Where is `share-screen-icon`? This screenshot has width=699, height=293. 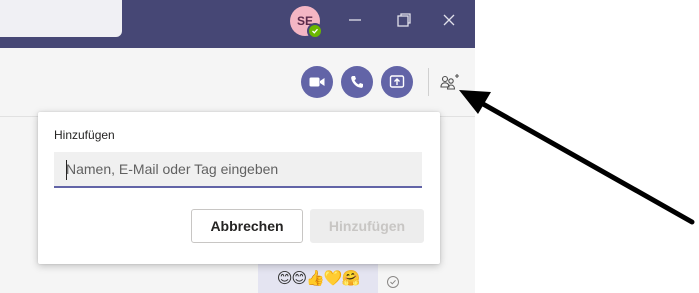 share-screen-icon is located at coordinates (397, 81).